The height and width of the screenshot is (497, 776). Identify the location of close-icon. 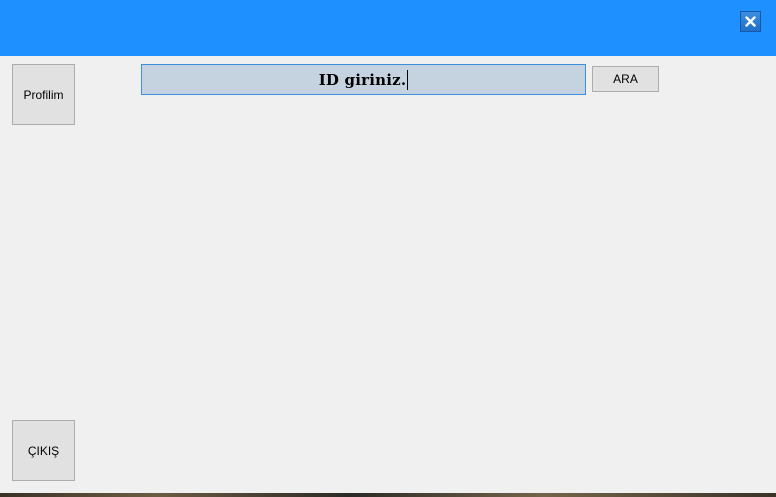
(750, 21).